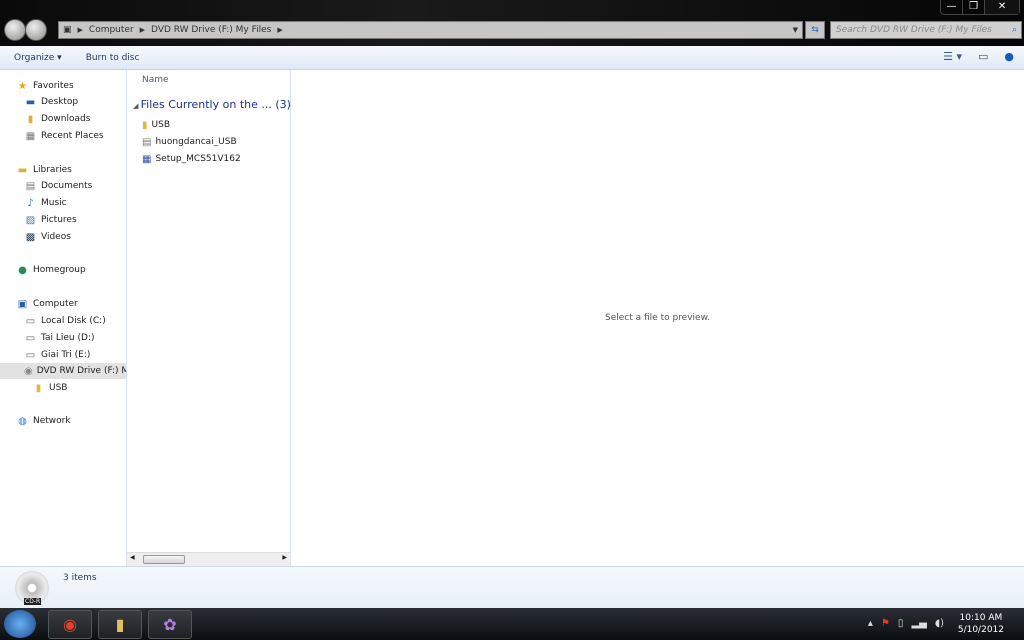 The width and height of the screenshot is (1024, 640). What do you see at coordinates (70, 624) in the screenshot?
I see `chrome-taskbar-button: ◉` at bounding box center [70, 624].